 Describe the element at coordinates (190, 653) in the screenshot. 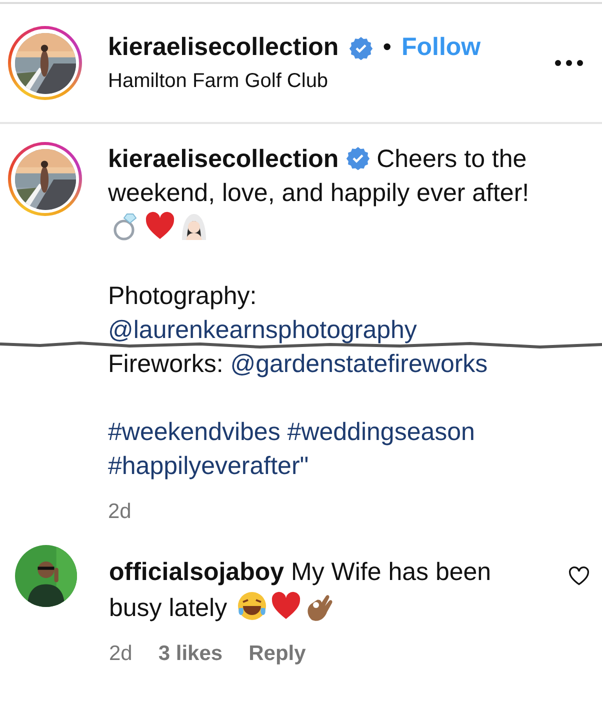

I see `likes-link: 3 likes` at that location.